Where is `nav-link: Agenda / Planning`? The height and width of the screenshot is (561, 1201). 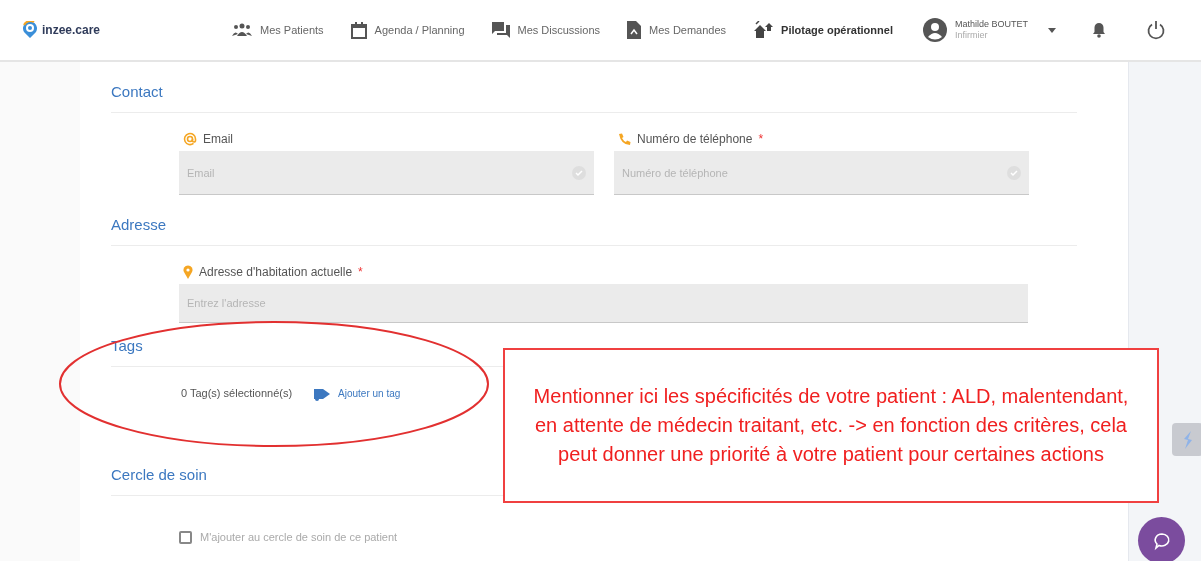
nav-link: Agenda / Planning is located at coordinates (407, 30).